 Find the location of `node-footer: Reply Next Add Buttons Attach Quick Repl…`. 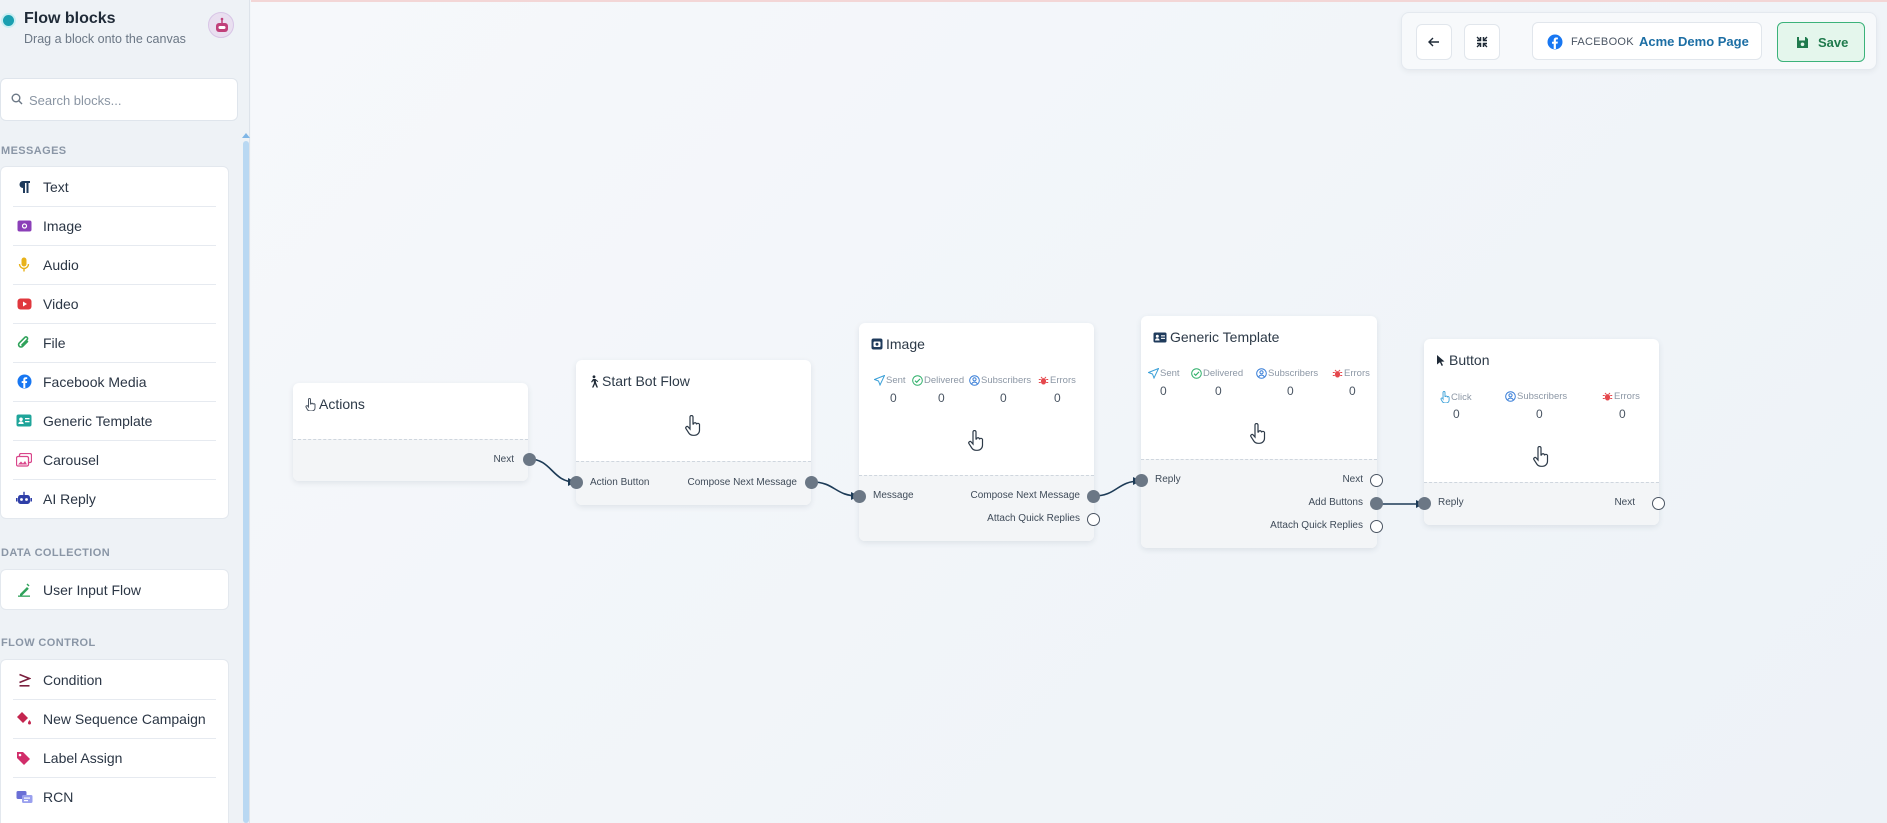

node-footer: Reply Next Add Buttons Attach Quick Repl… is located at coordinates (1259, 503).